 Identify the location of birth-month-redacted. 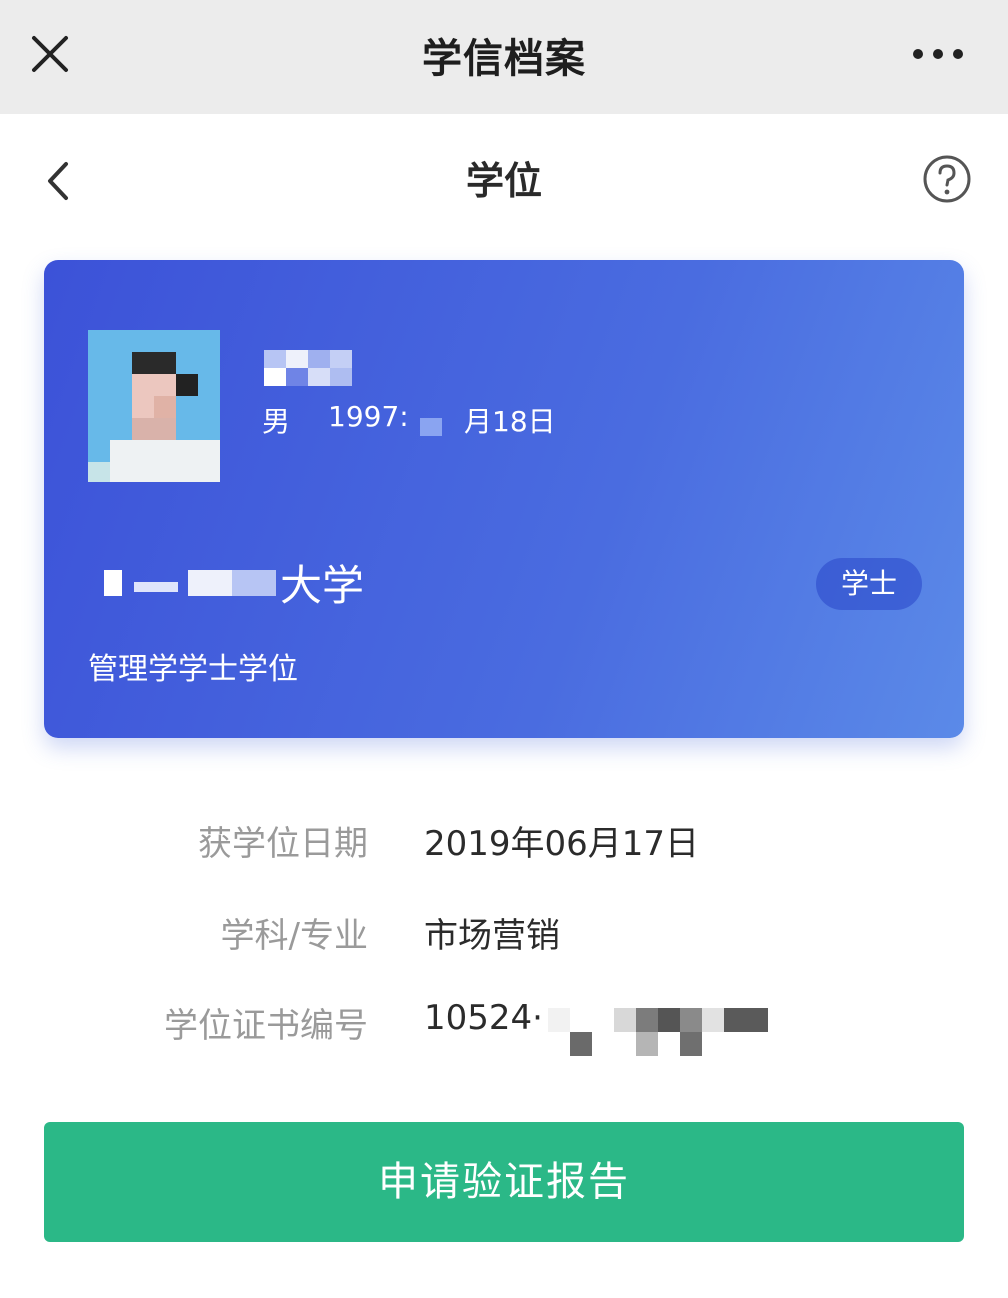
(431, 427).